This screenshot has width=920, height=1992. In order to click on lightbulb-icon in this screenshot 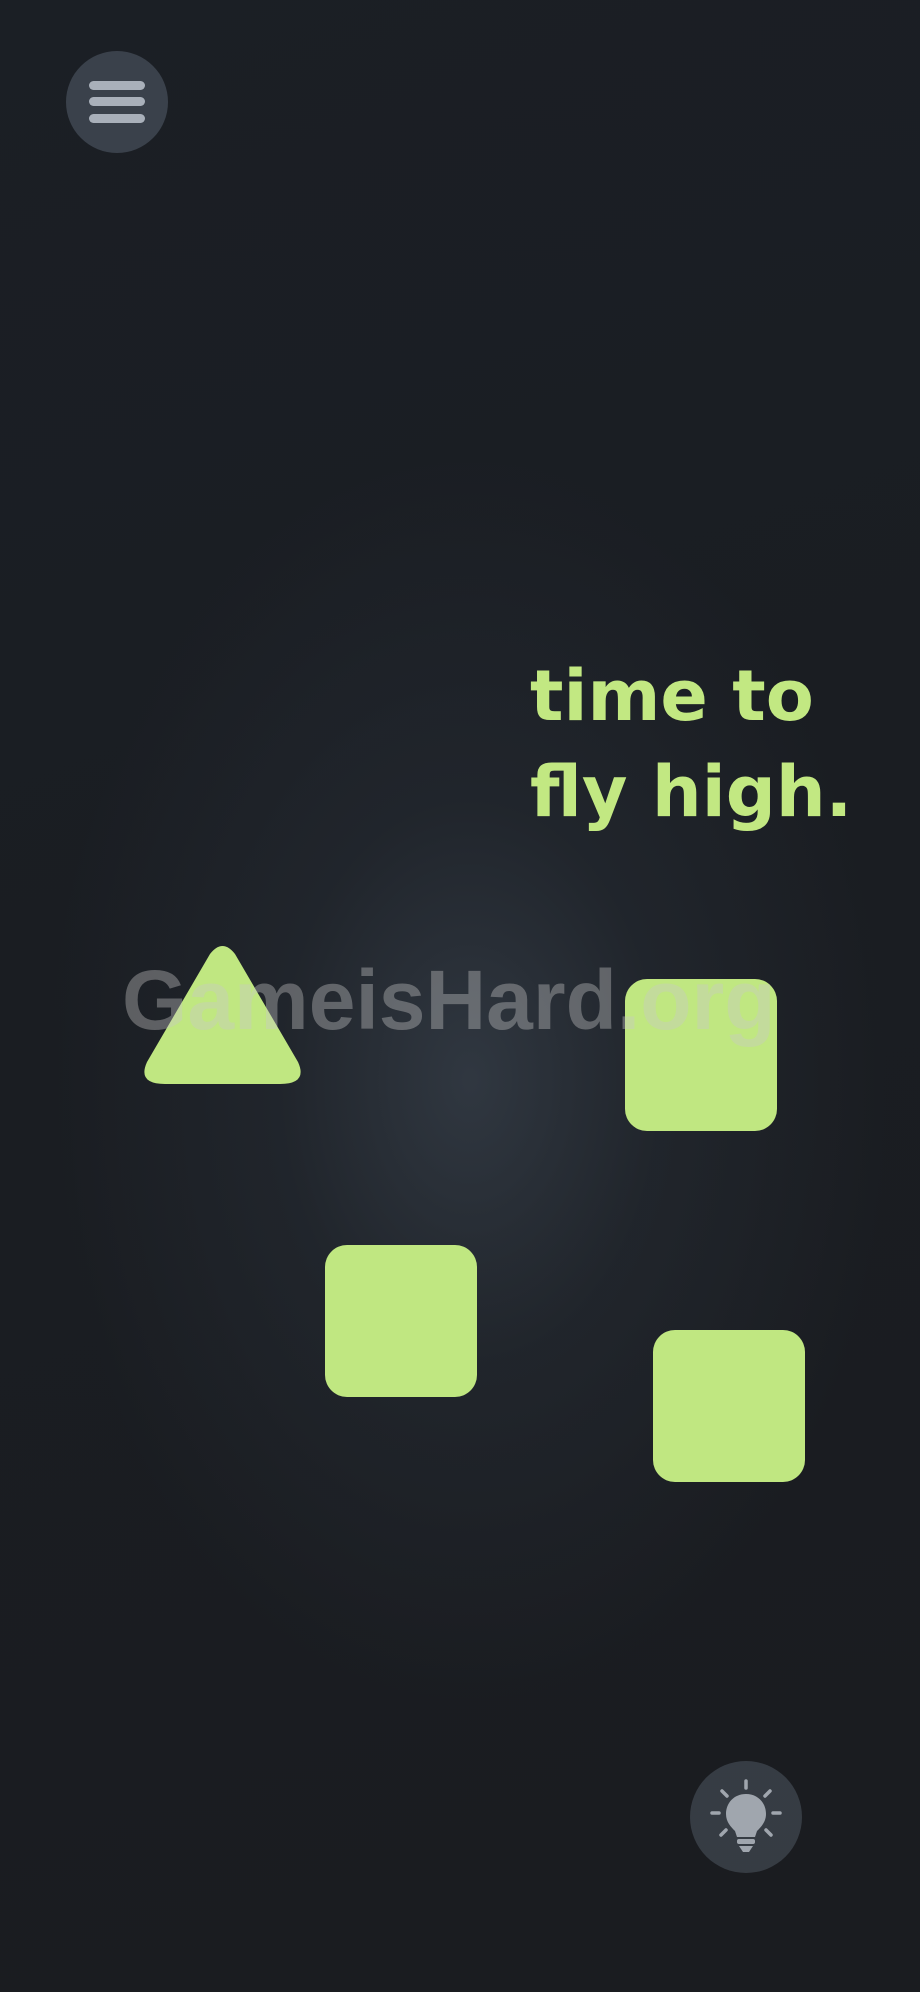, I will do `click(746, 1815)`.